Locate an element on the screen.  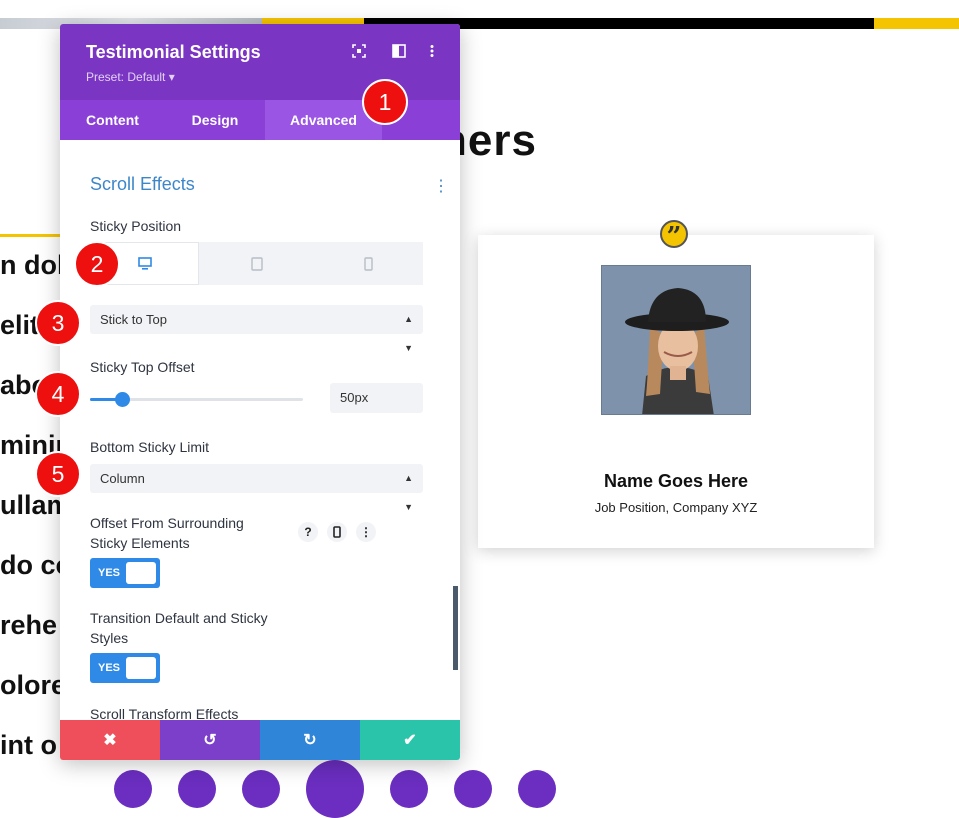
sticky-top-offset-label: Sticky Top Offset is located at coordinates (142, 367).